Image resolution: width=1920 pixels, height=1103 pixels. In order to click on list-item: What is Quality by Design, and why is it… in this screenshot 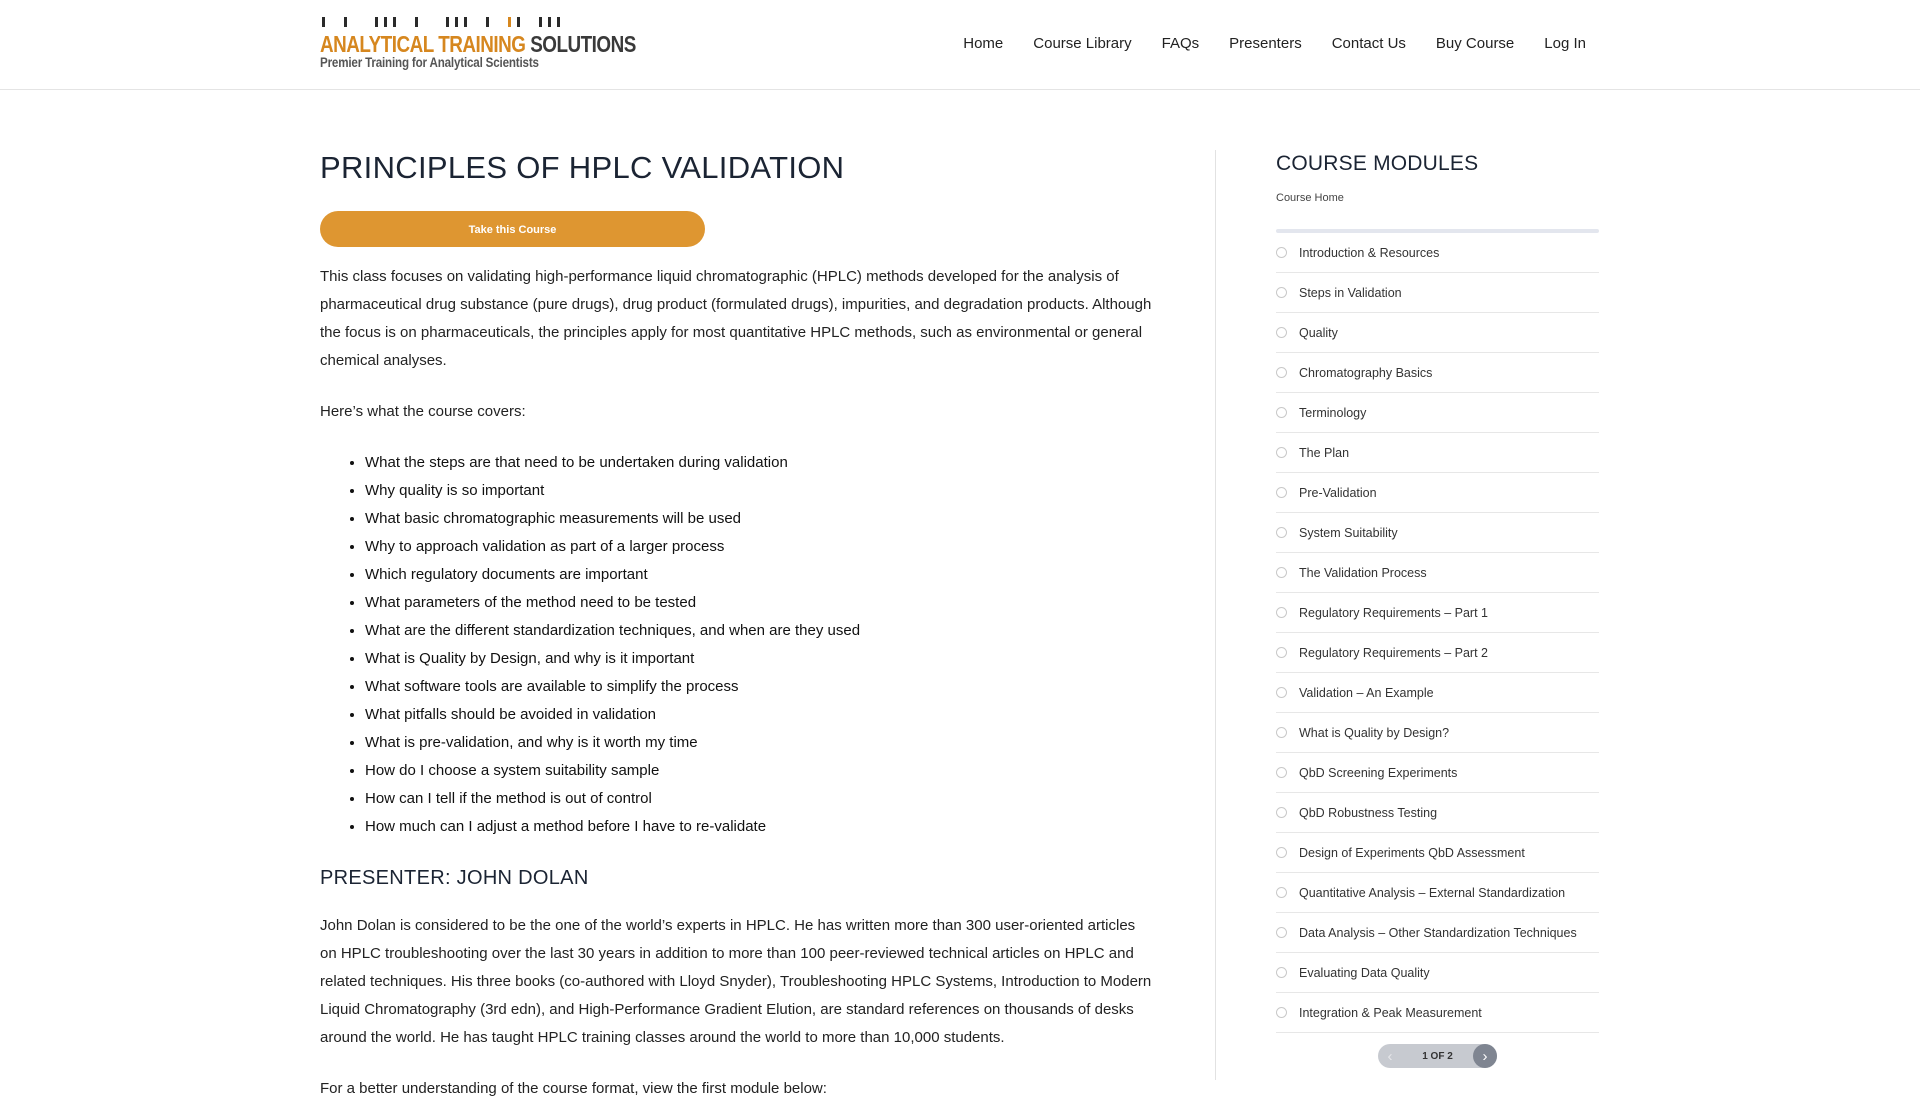, I will do `click(758, 659)`.